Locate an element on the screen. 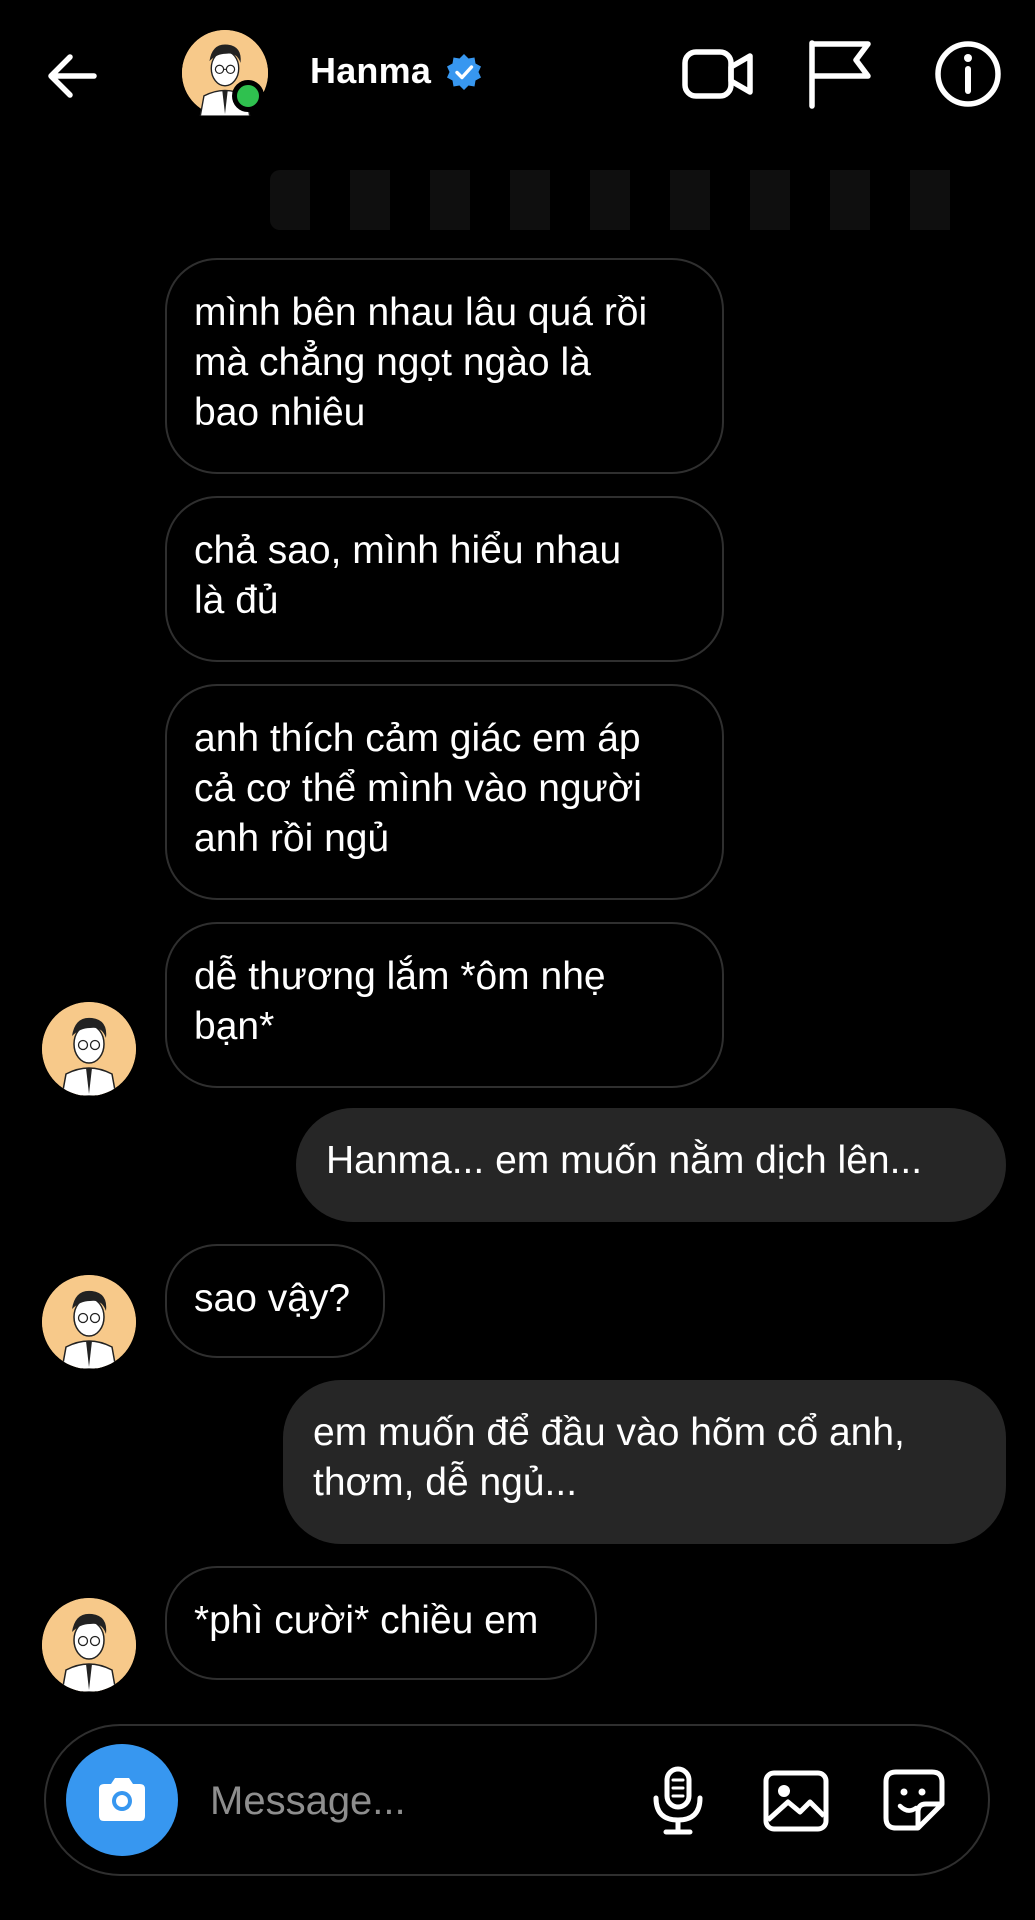  gallery-icon is located at coordinates (796, 1801).